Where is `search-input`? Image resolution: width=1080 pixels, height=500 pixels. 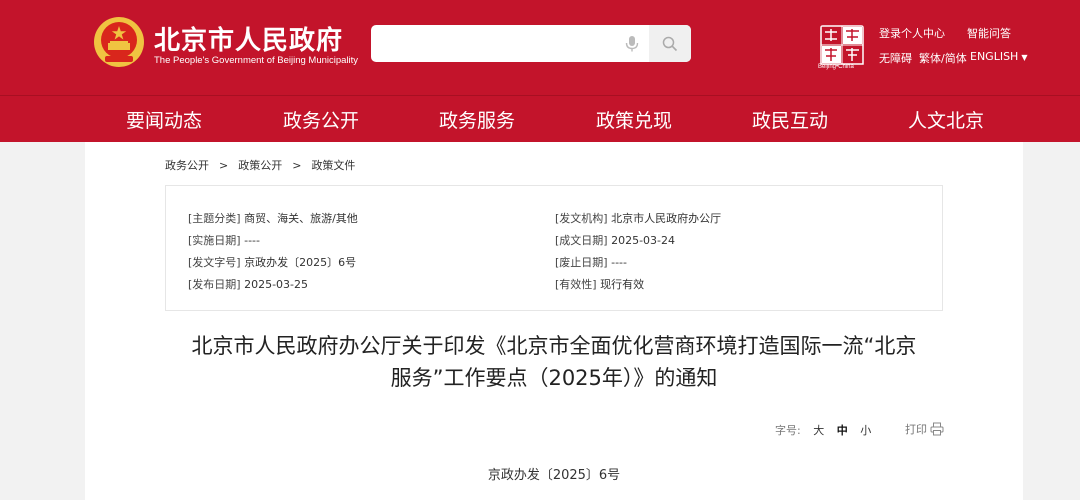
search-input is located at coordinates (491, 43).